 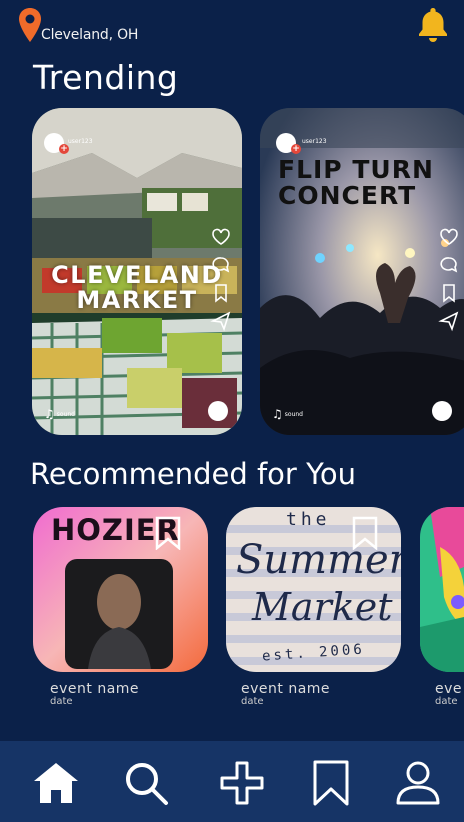 What do you see at coordinates (89, 35) in the screenshot?
I see `location-label: Cleveland, OH` at bounding box center [89, 35].